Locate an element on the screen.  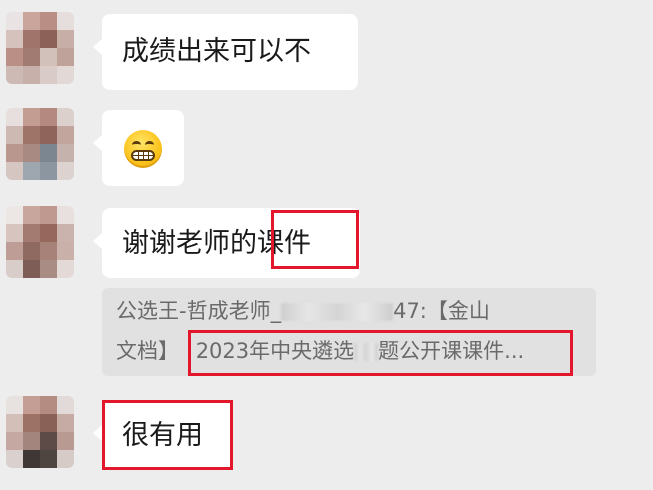
message-bubble: 成绩出来可以不 is located at coordinates (225, 52).